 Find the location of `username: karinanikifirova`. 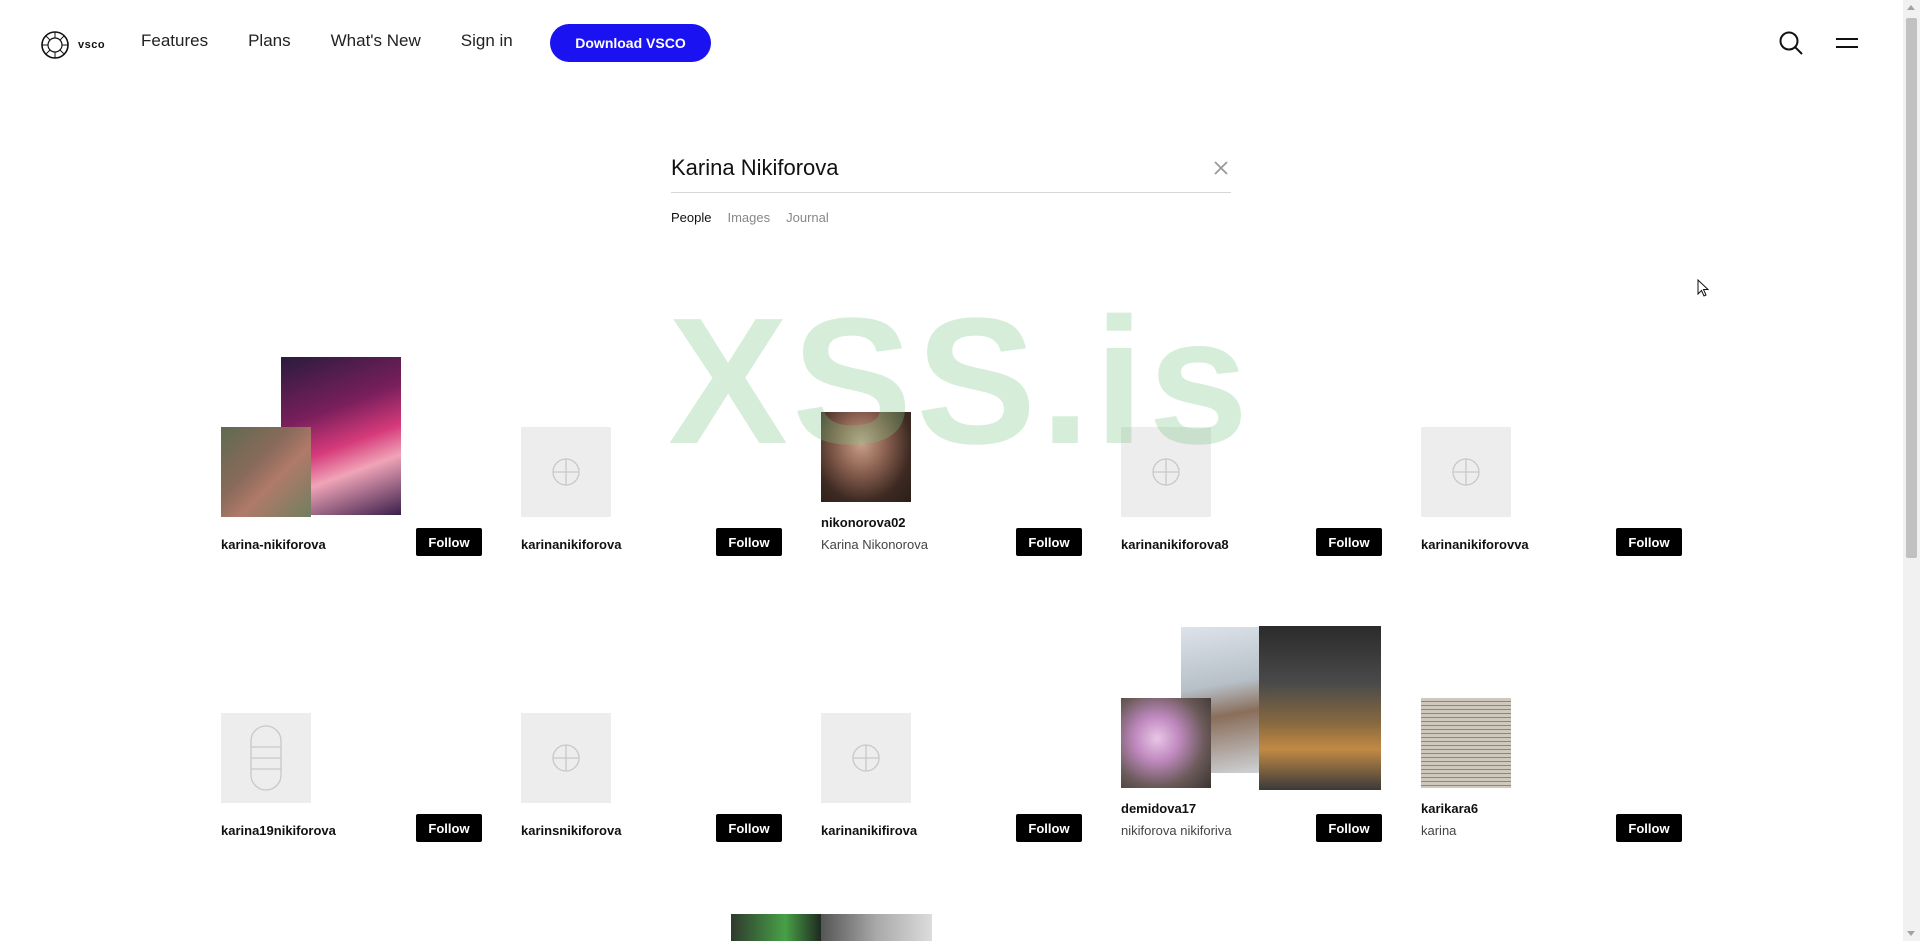

username: karinanikifirova is located at coordinates (869, 830).